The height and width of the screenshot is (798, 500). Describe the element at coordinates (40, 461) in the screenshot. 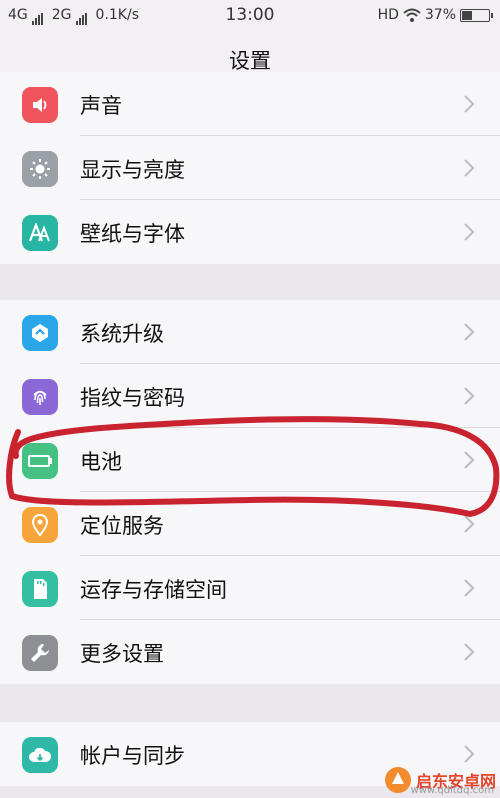

I see `battery-icon` at that location.